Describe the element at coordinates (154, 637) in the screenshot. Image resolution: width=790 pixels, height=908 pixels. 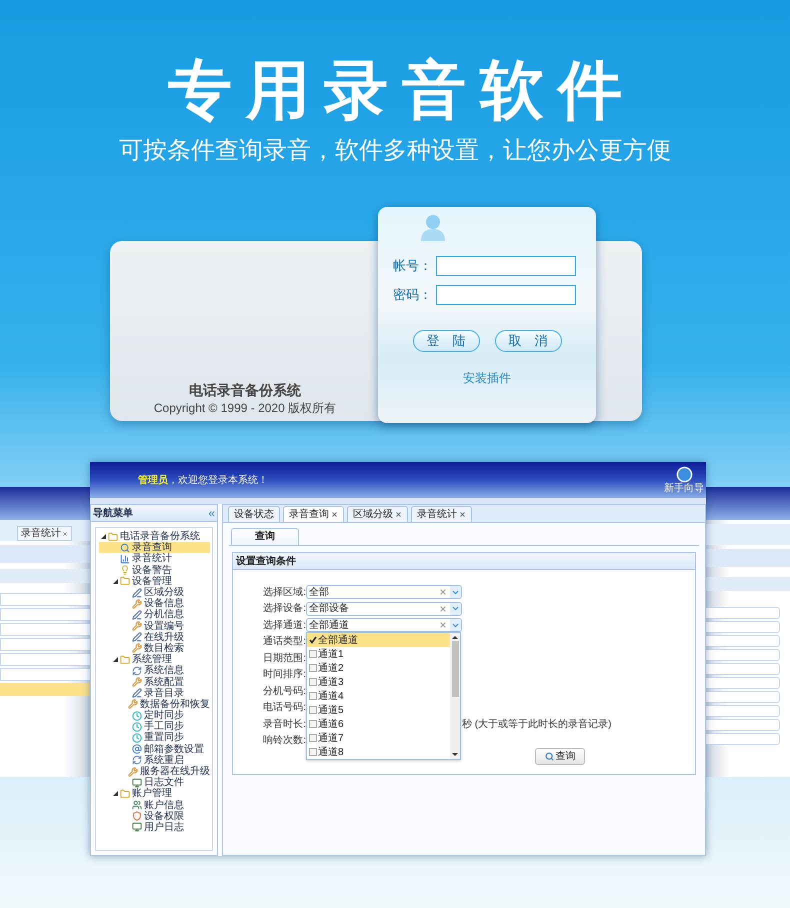
I see `tree-item: 在线升级` at that location.